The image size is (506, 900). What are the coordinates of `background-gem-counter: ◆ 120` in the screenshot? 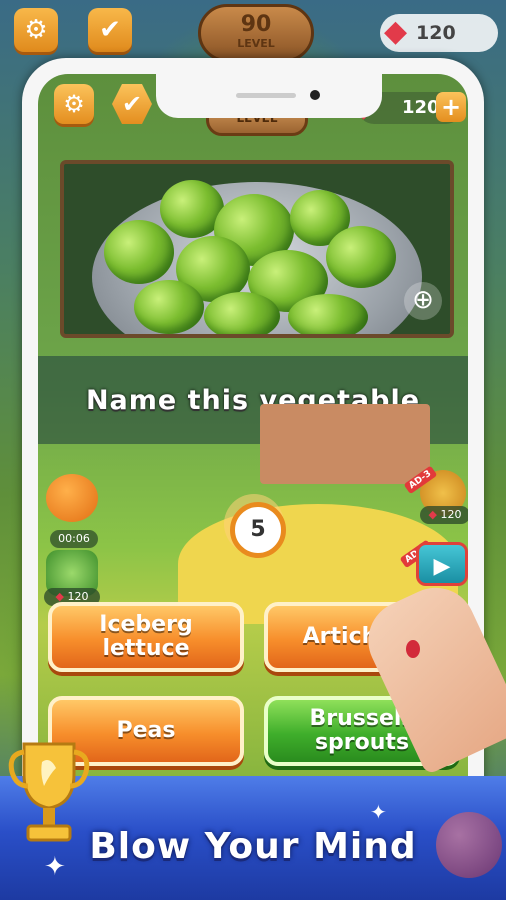 It's located at (439, 33).